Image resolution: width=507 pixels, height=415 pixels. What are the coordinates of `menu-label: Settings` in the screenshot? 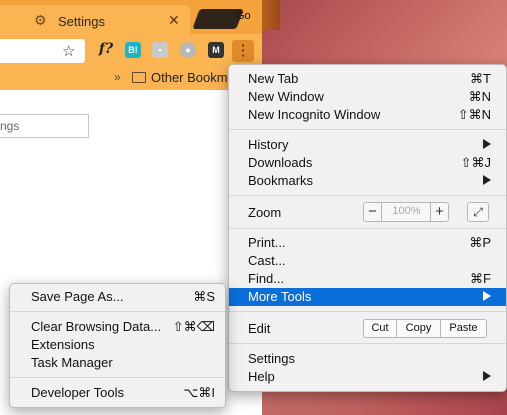 It's located at (271, 358).